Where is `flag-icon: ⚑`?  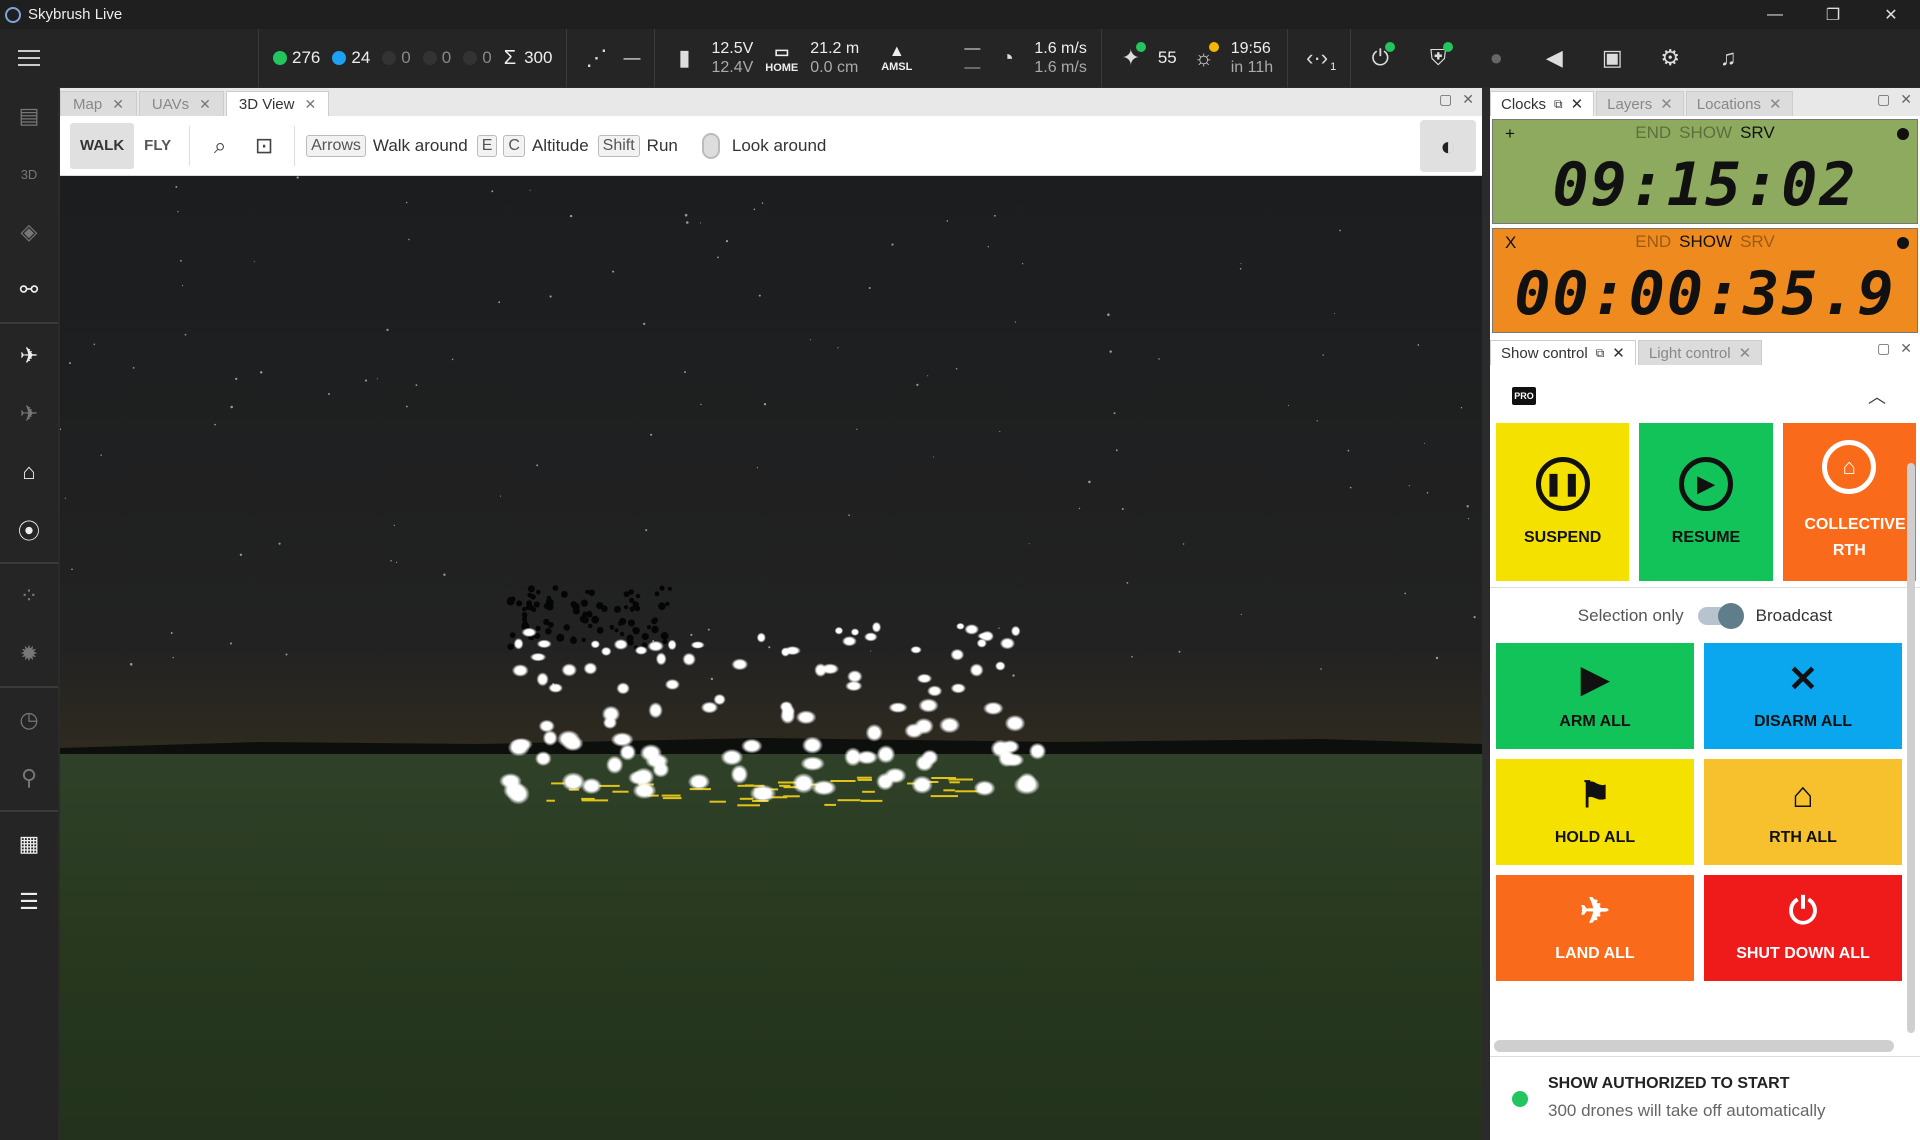 flag-icon: ⚑ is located at coordinates (1595, 794).